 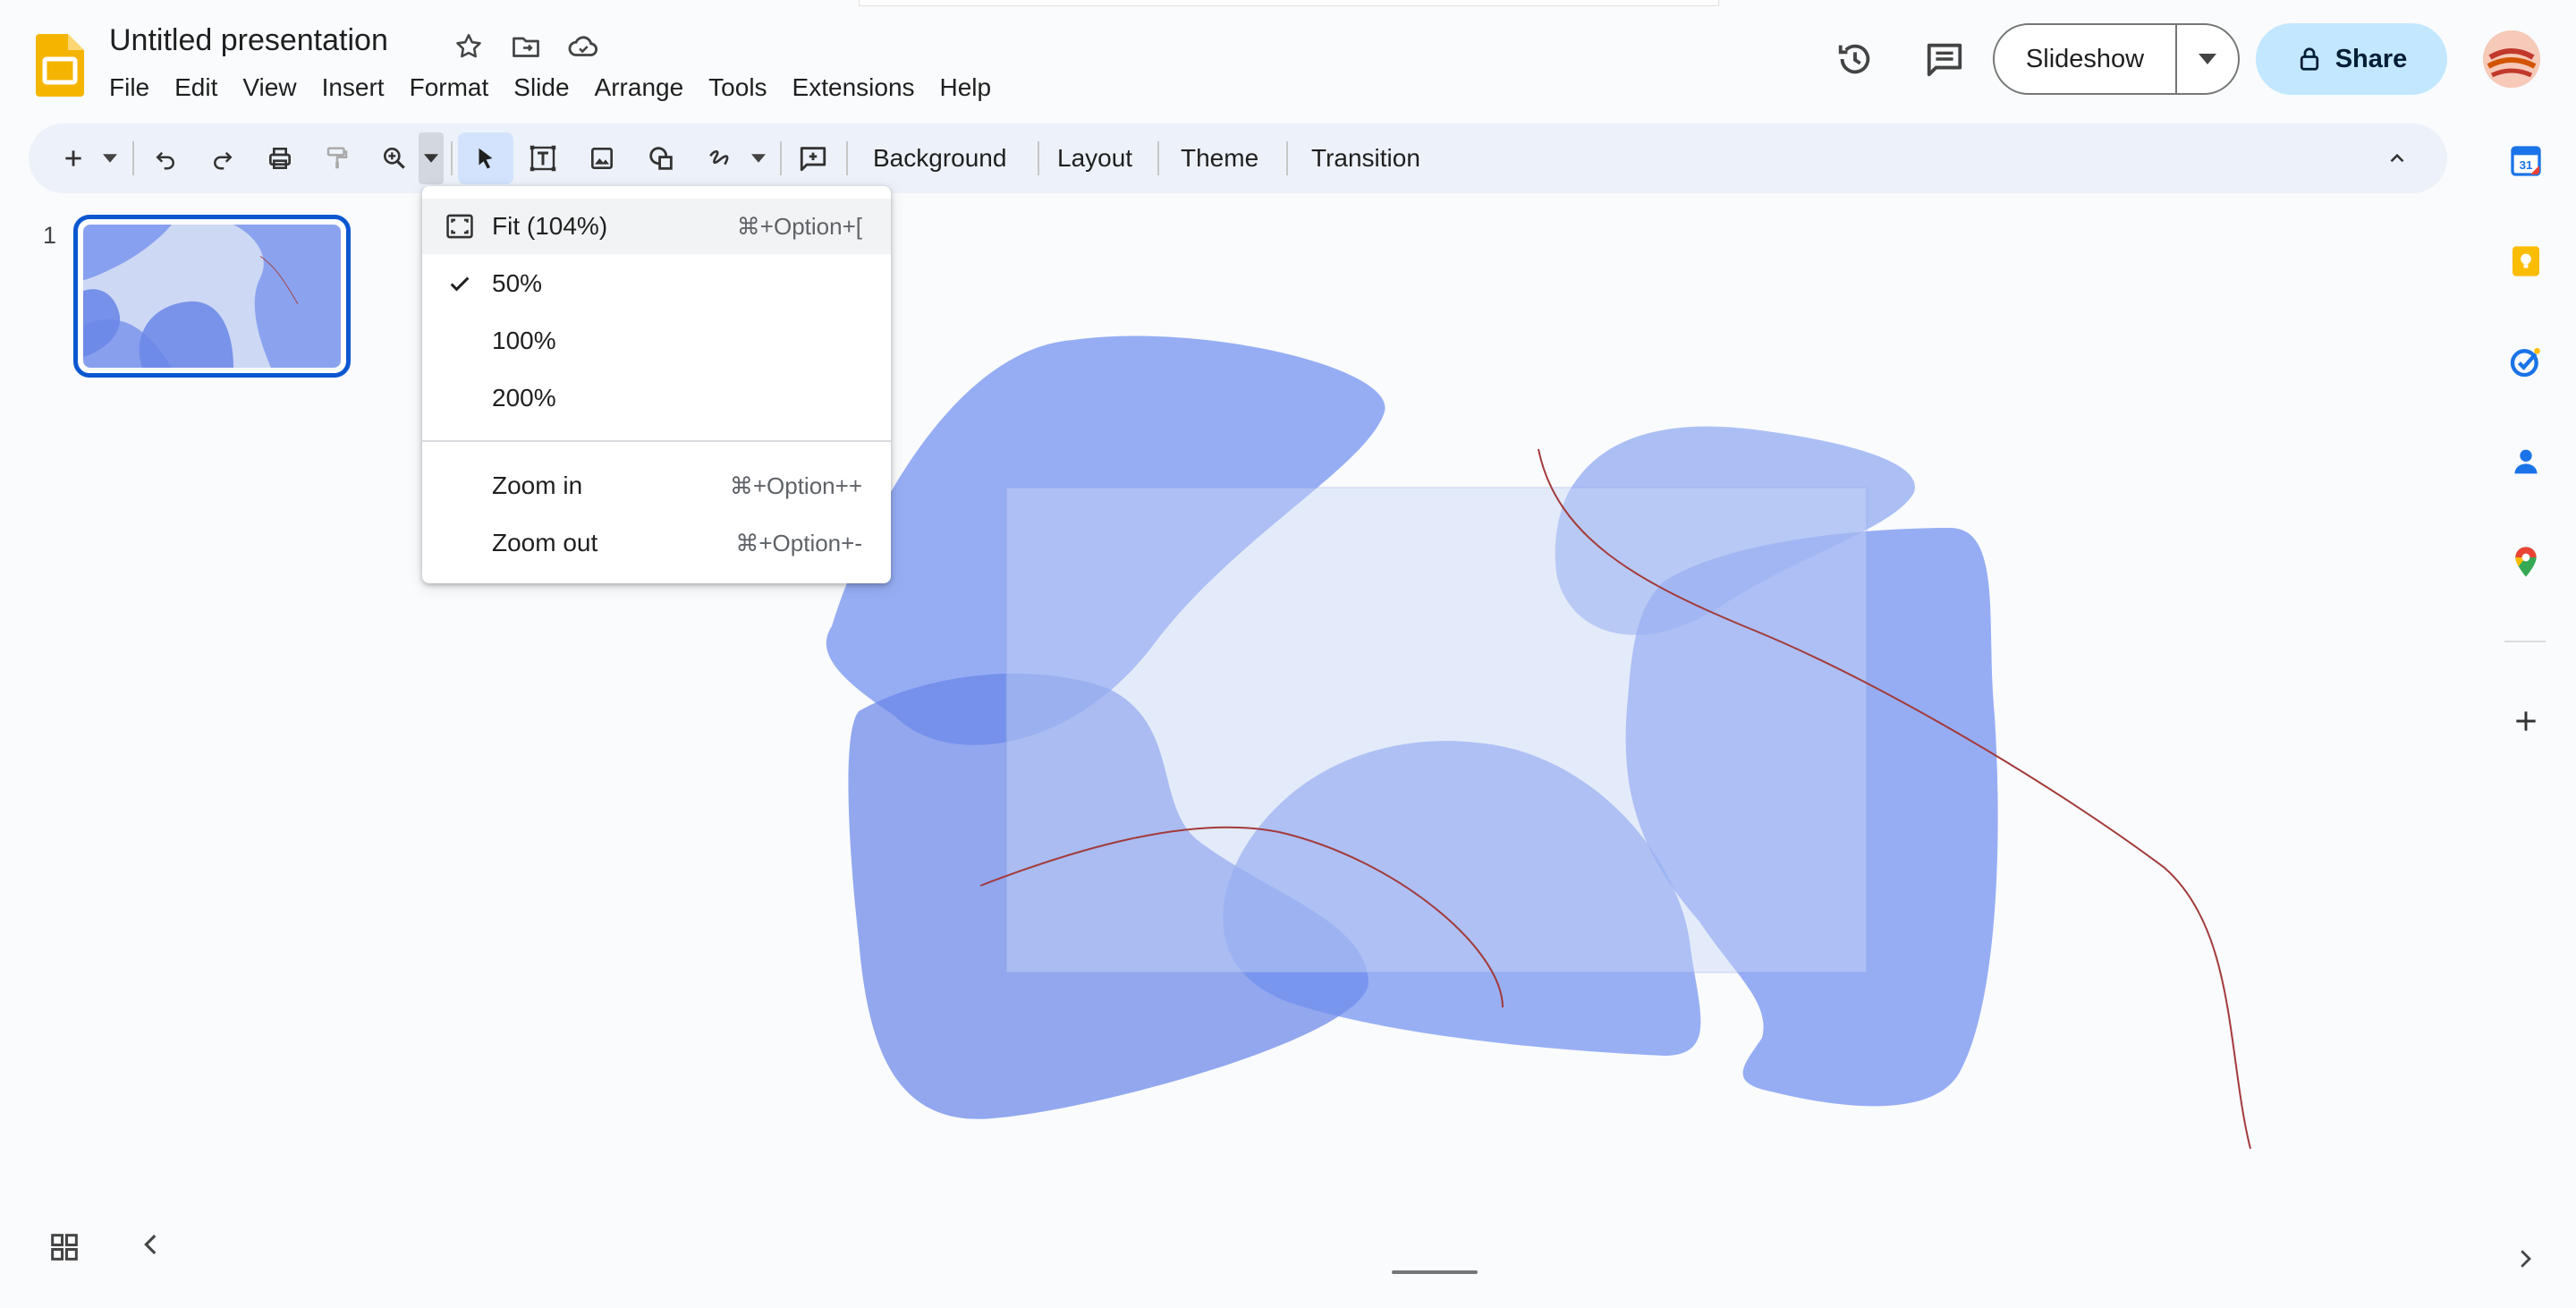 I want to click on share-label: Share, so click(x=2371, y=58).